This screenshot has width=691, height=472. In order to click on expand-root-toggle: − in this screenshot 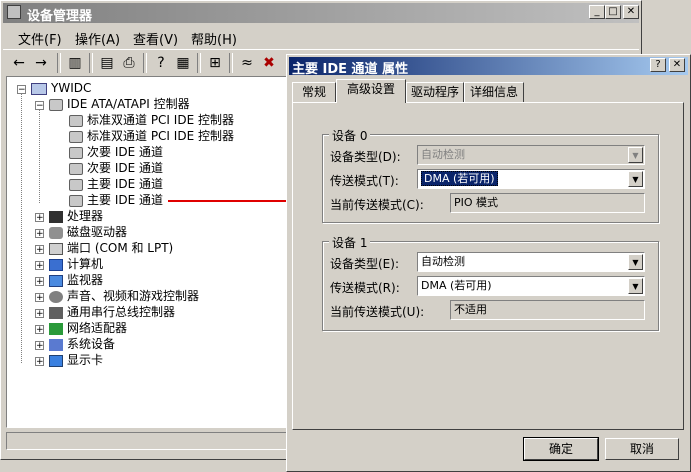, I will do `click(21, 90)`.